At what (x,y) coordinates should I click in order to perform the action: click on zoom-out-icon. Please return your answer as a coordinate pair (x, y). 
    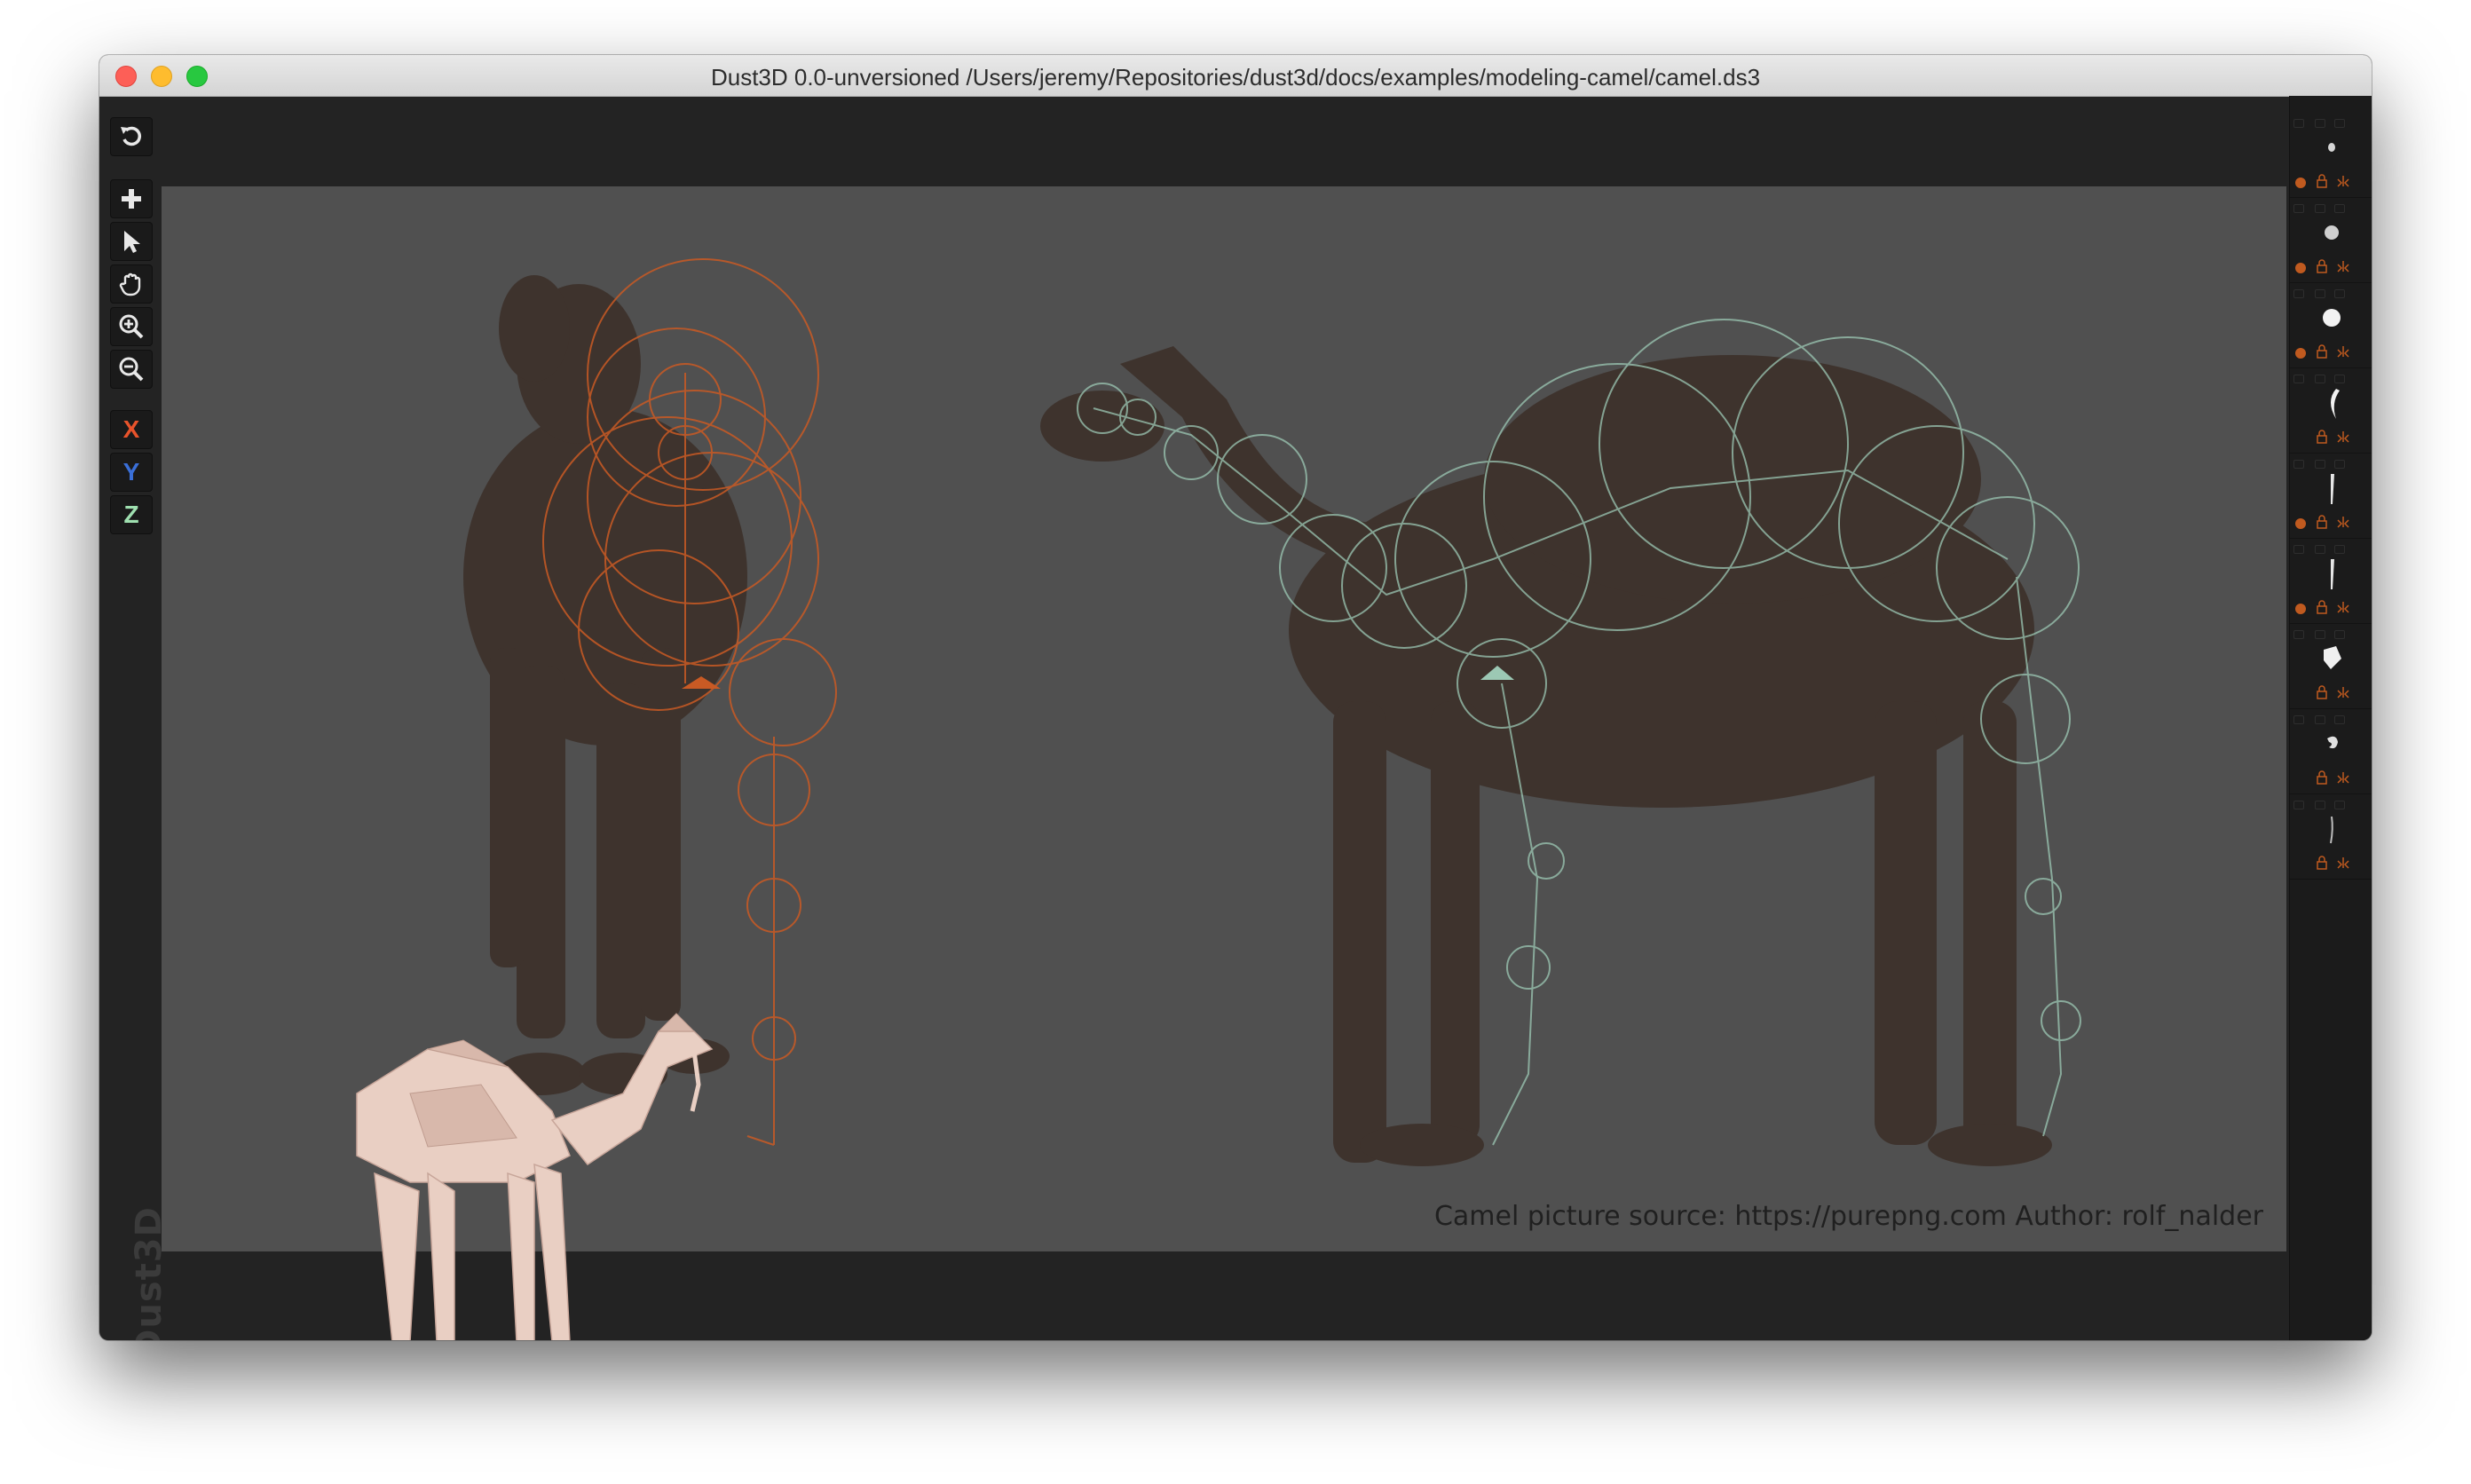
    Looking at the image, I should click on (131, 369).